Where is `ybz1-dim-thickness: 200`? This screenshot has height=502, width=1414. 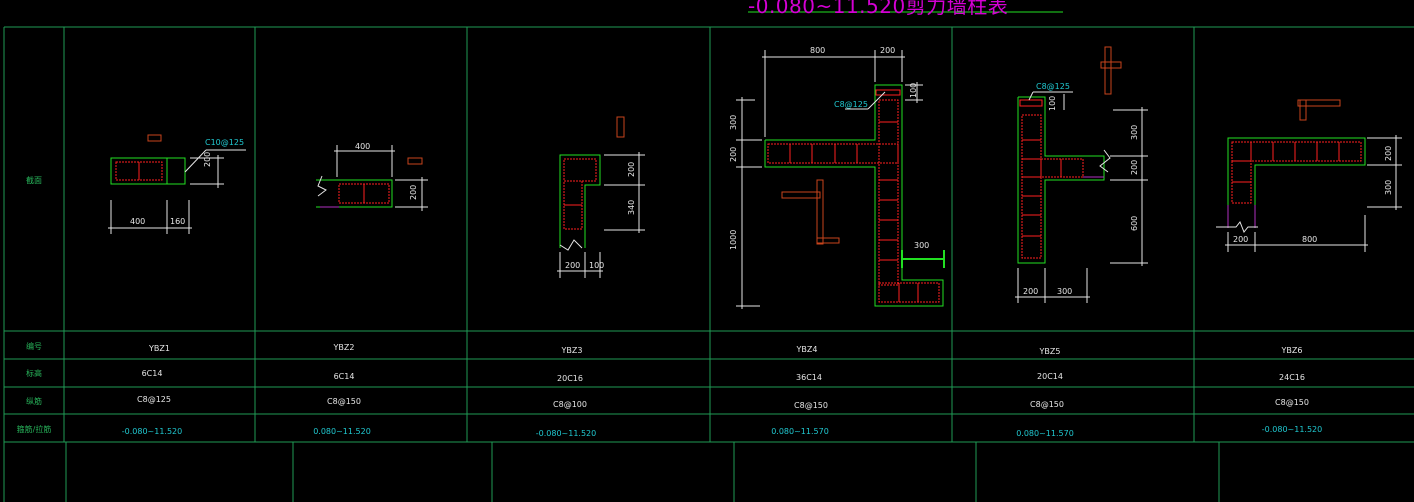 ybz1-dim-thickness: 200 is located at coordinates (207, 159).